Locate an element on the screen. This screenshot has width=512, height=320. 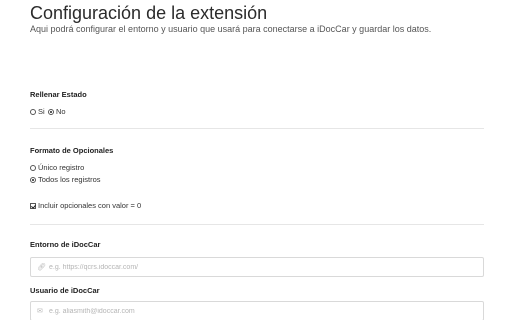
rellenar-option-no: No is located at coordinates (57, 111).